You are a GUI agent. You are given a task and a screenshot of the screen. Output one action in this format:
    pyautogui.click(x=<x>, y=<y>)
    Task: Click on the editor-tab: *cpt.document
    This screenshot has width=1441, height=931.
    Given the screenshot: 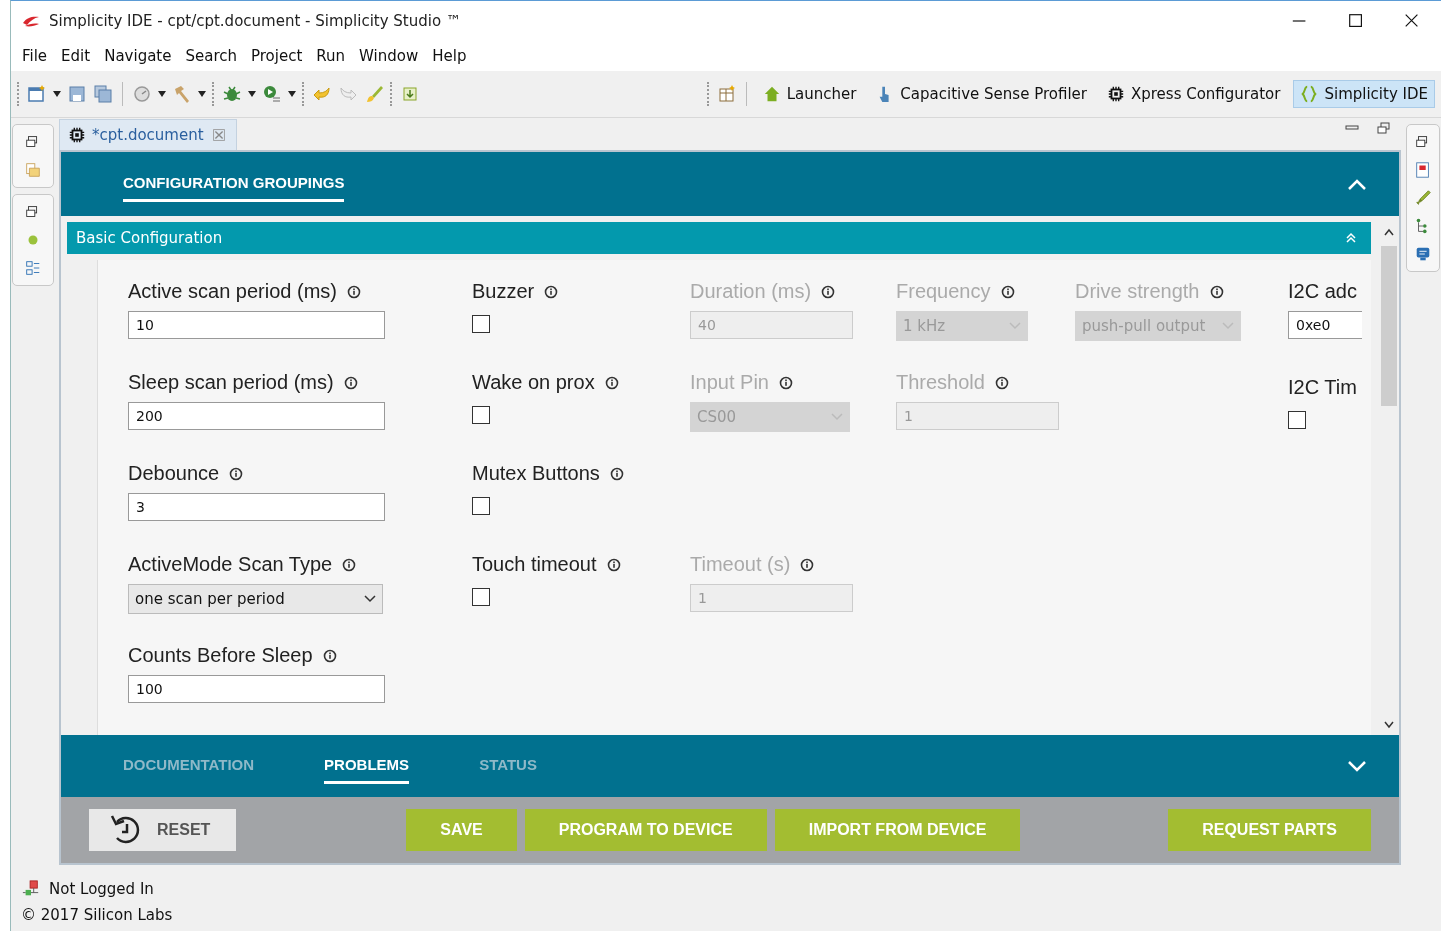 What is the action you would take?
    pyautogui.click(x=148, y=134)
    